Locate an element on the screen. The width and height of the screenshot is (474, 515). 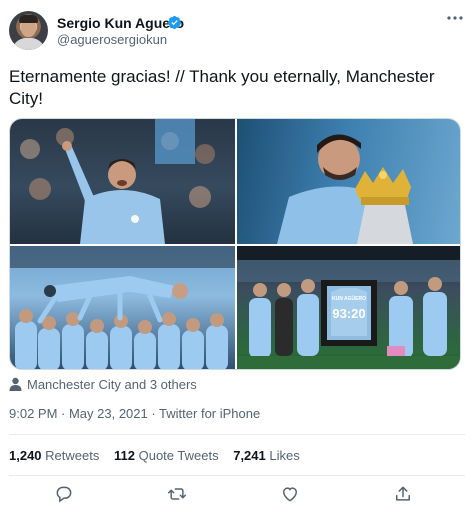
reply-button is located at coordinates (64, 494).